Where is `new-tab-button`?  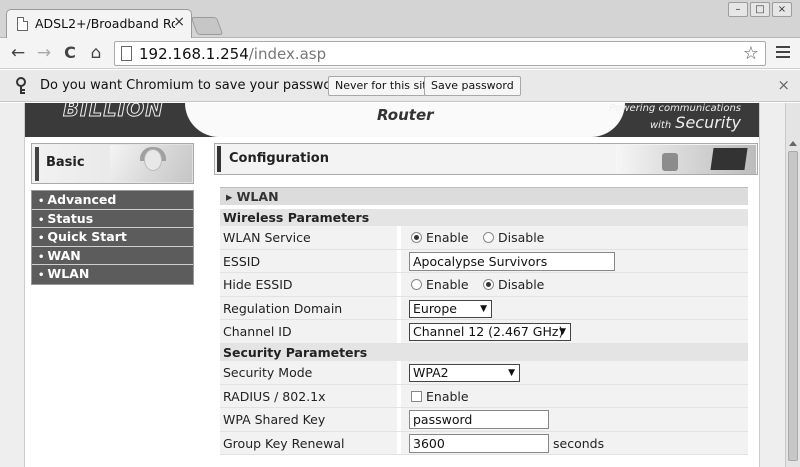 new-tab-button is located at coordinates (207, 26).